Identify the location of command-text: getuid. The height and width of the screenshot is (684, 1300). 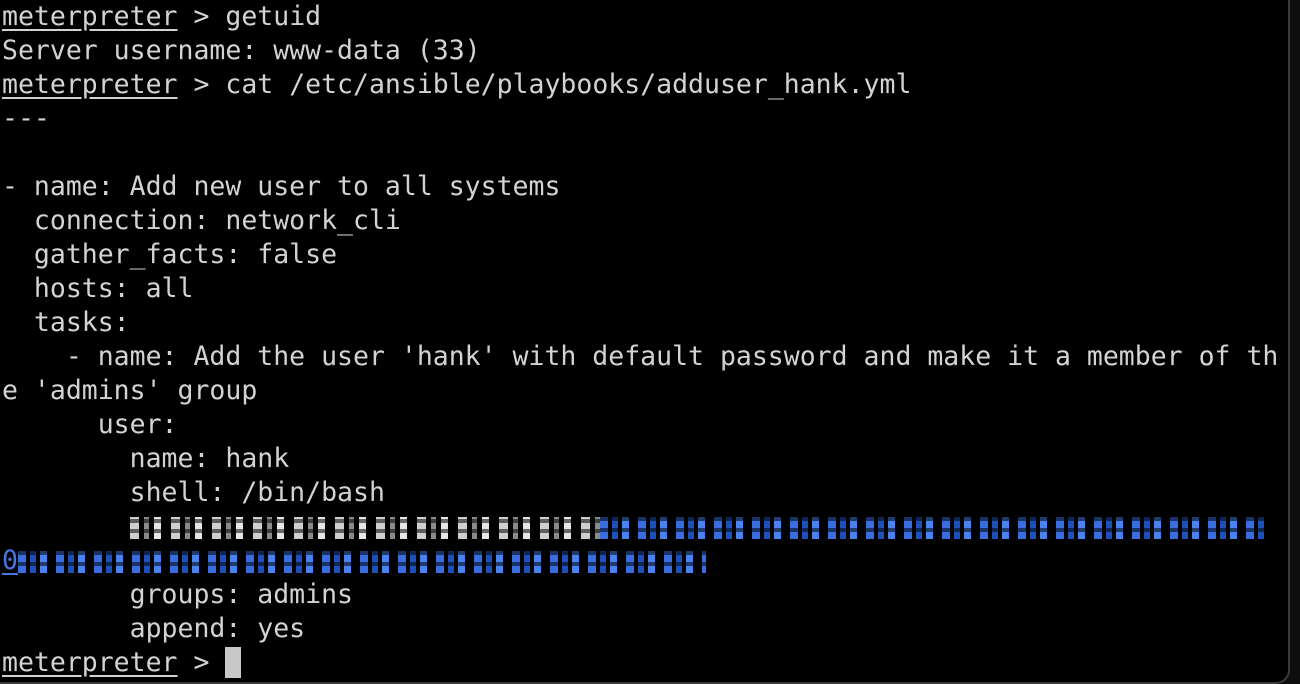
(273, 16).